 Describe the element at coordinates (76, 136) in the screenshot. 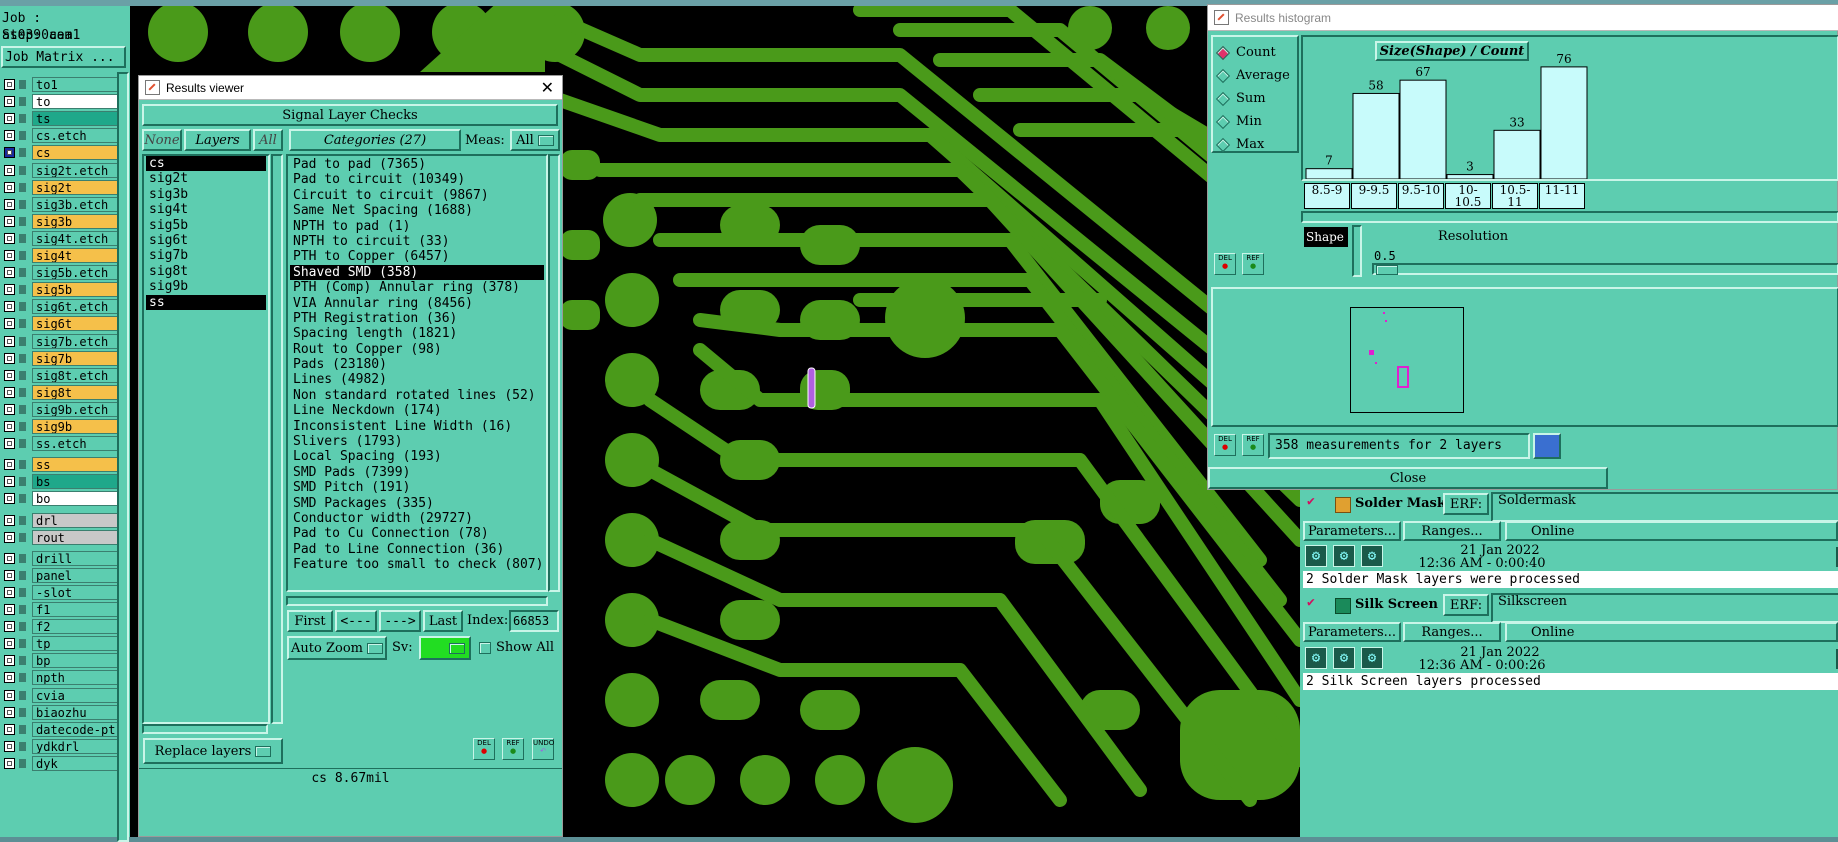

I see `layer-name: cs.etch` at that location.